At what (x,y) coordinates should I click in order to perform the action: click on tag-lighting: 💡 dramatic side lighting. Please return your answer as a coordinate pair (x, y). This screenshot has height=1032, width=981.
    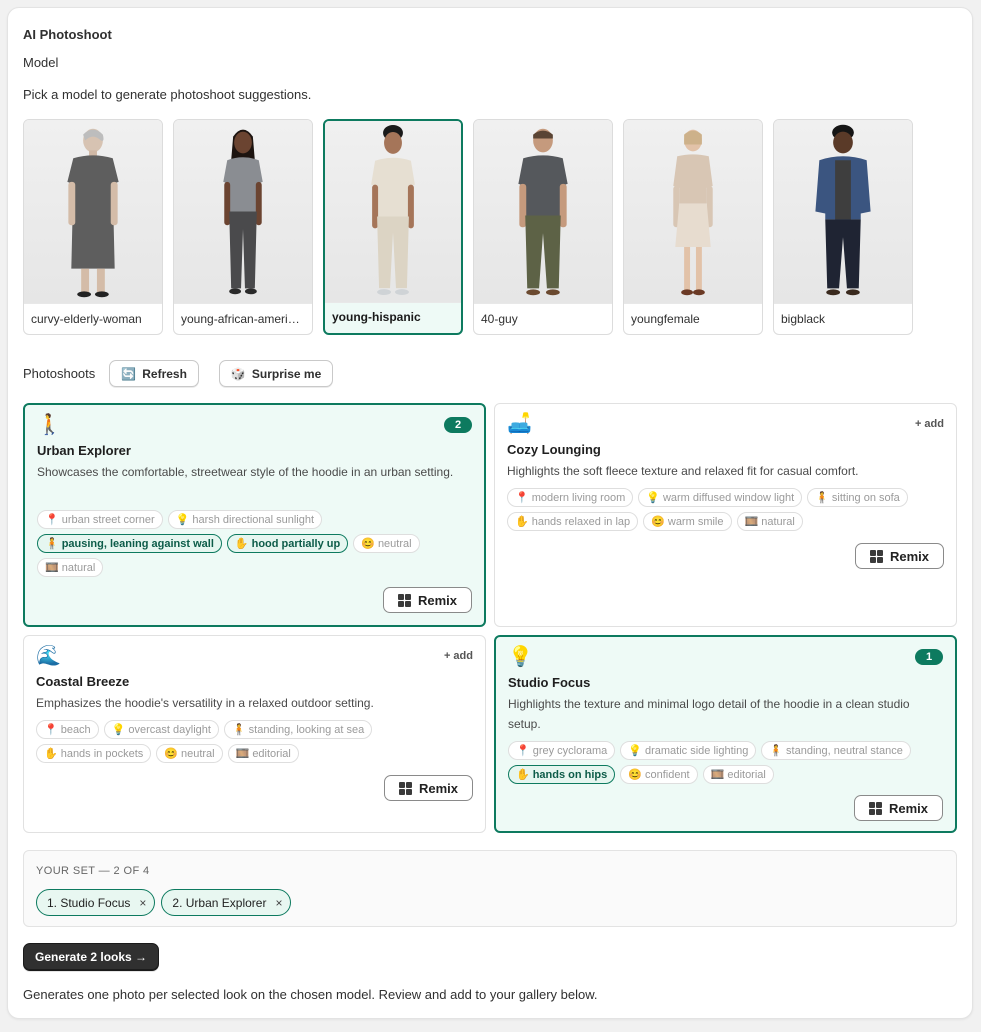
    Looking at the image, I should click on (688, 750).